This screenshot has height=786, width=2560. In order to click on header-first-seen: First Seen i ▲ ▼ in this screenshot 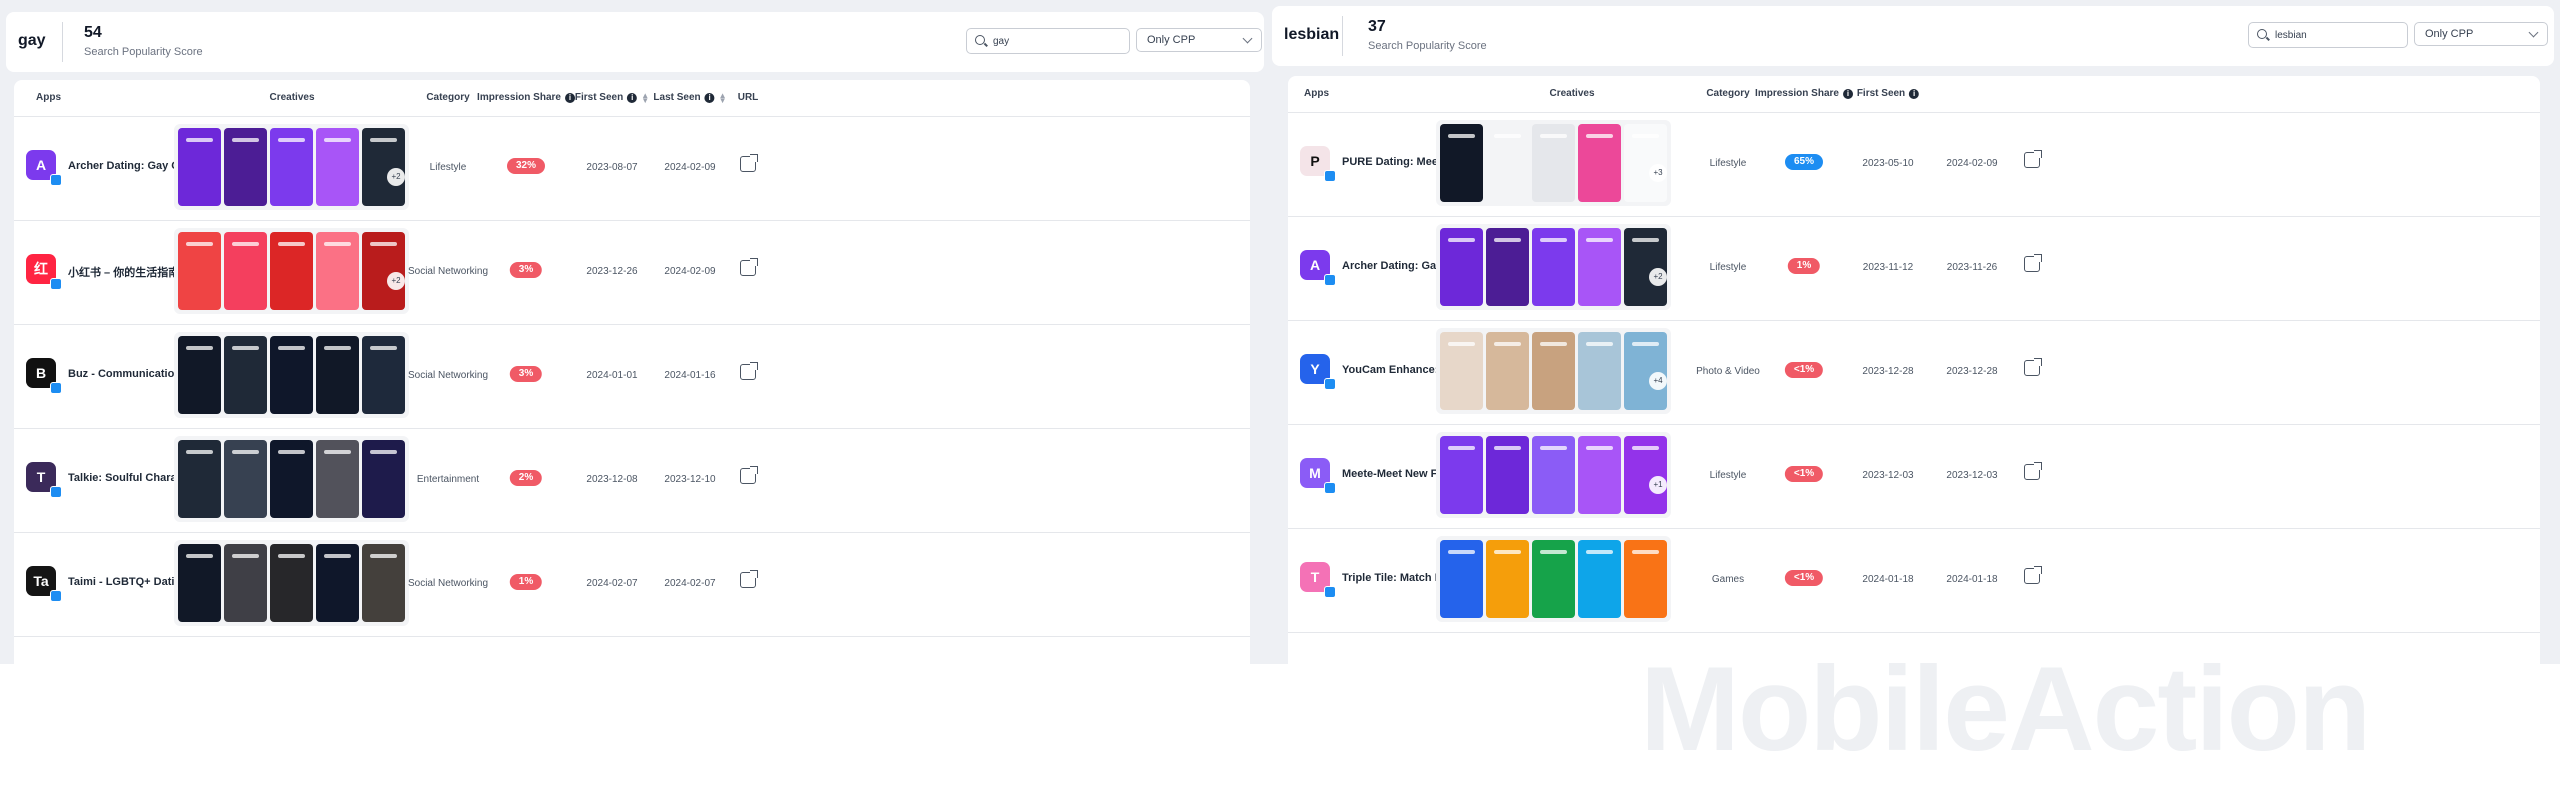, I will do `click(612, 97)`.